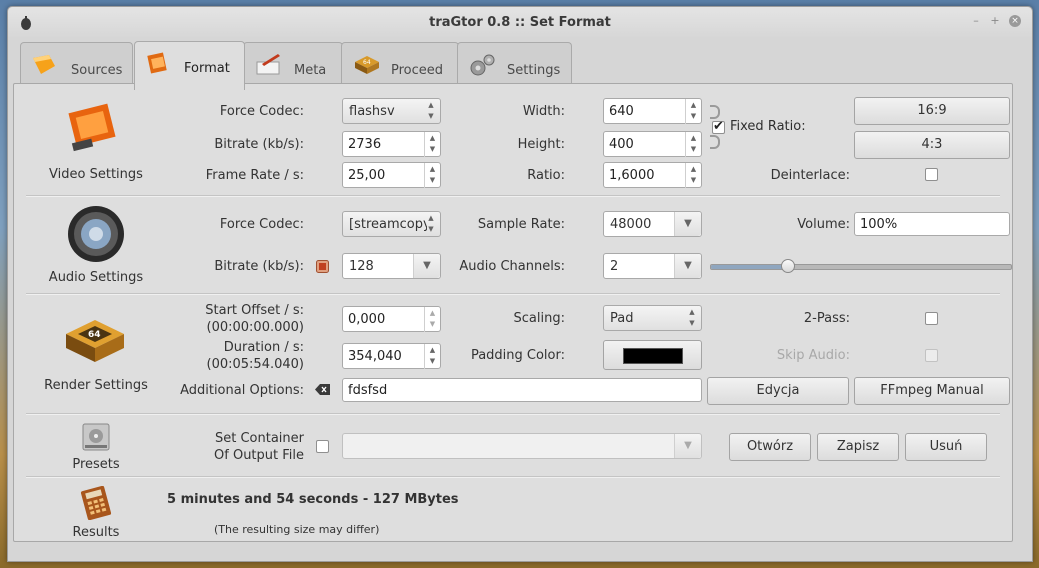 This screenshot has height=568, width=1039. What do you see at coordinates (255, 327) in the screenshot?
I see `start-offset-sublabel: (00:00:00.000)` at bounding box center [255, 327].